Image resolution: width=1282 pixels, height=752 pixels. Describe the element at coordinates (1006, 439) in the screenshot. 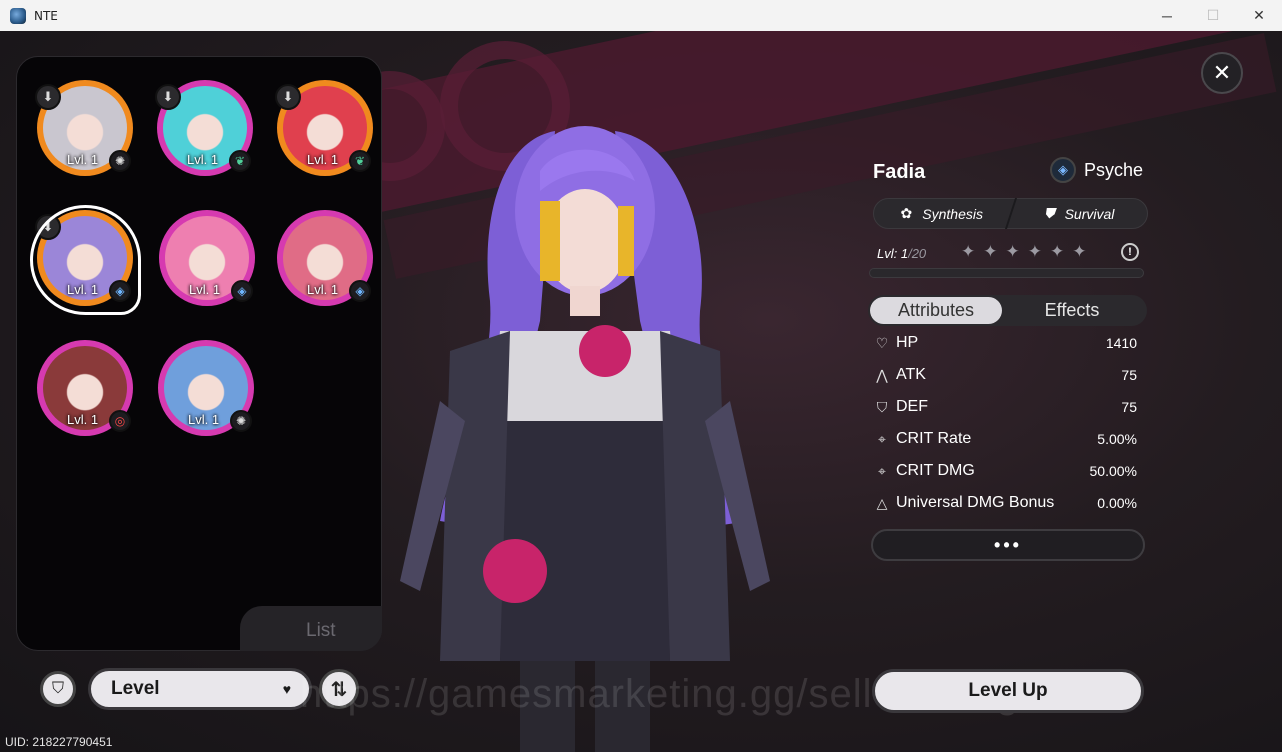

I see `stat-row: ⌖ CRIT Rate 5.00%` at that location.